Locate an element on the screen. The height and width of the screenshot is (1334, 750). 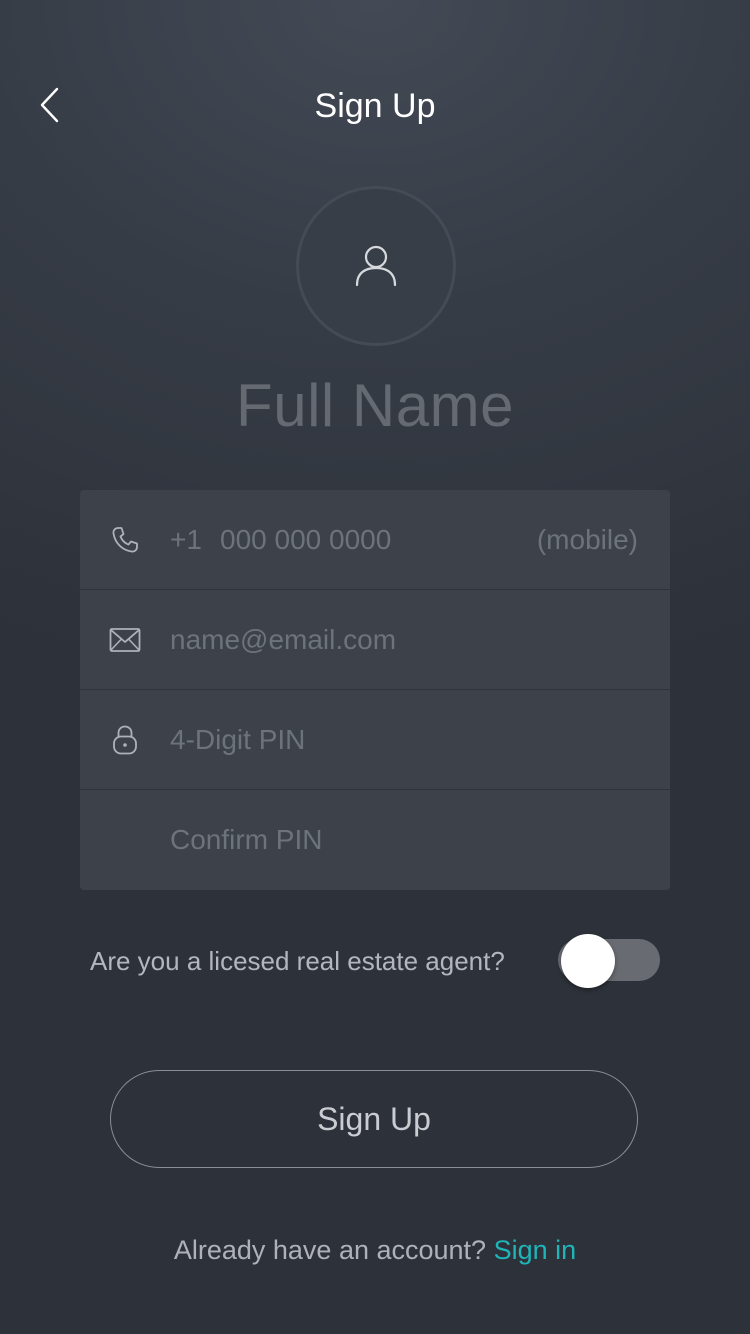
avatar-upload is located at coordinates (376, 266).